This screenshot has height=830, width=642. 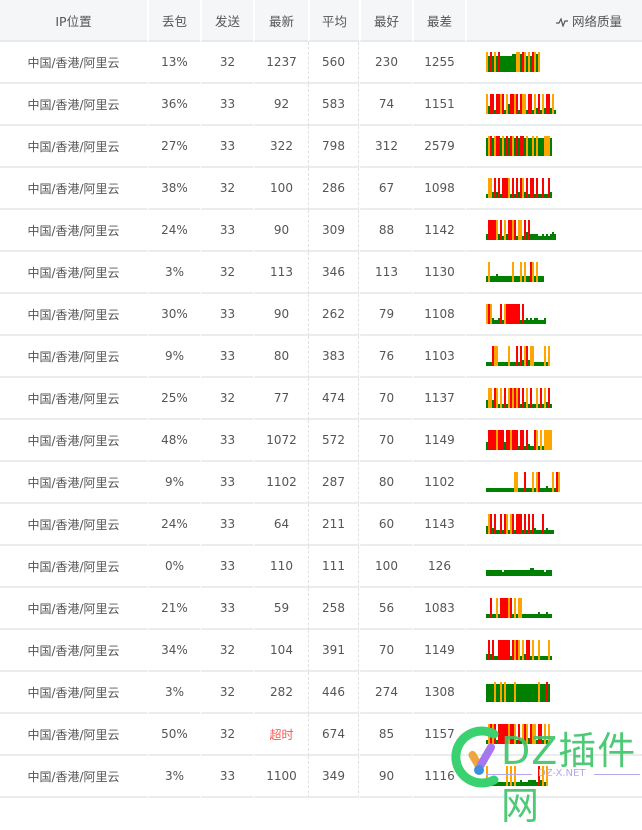 I want to click on latest-cell: 64, so click(x=280, y=525).